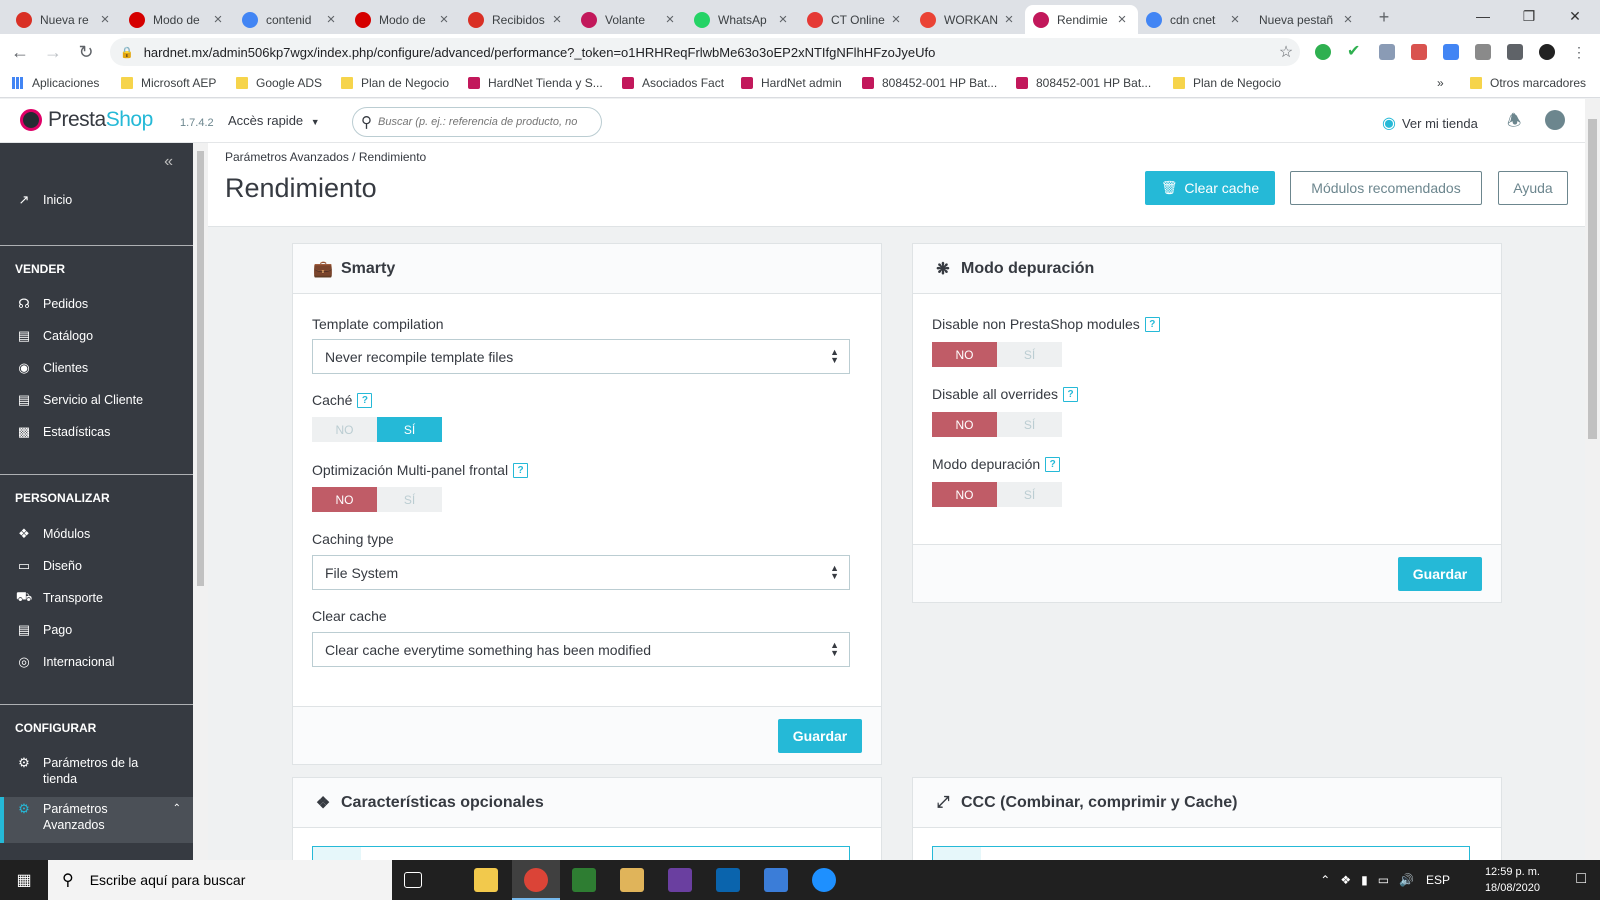 The height and width of the screenshot is (900, 1600). What do you see at coordinates (366, 122) in the screenshot?
I see `search-icon: ⚲` at bounding box center [366, 122].